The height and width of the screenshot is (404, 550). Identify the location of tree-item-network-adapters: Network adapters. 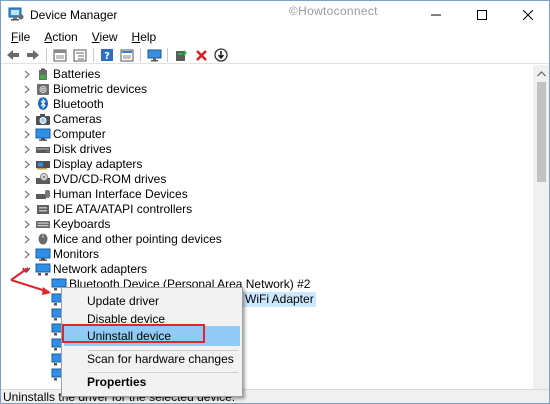
(266, 269).